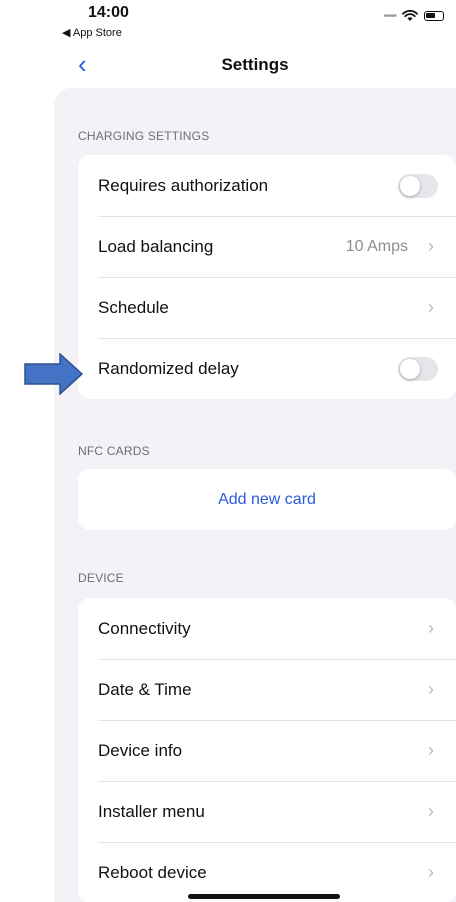  I want to click on row-load-balancing: Load balancing 10 Amps ›, so click(267, 246).